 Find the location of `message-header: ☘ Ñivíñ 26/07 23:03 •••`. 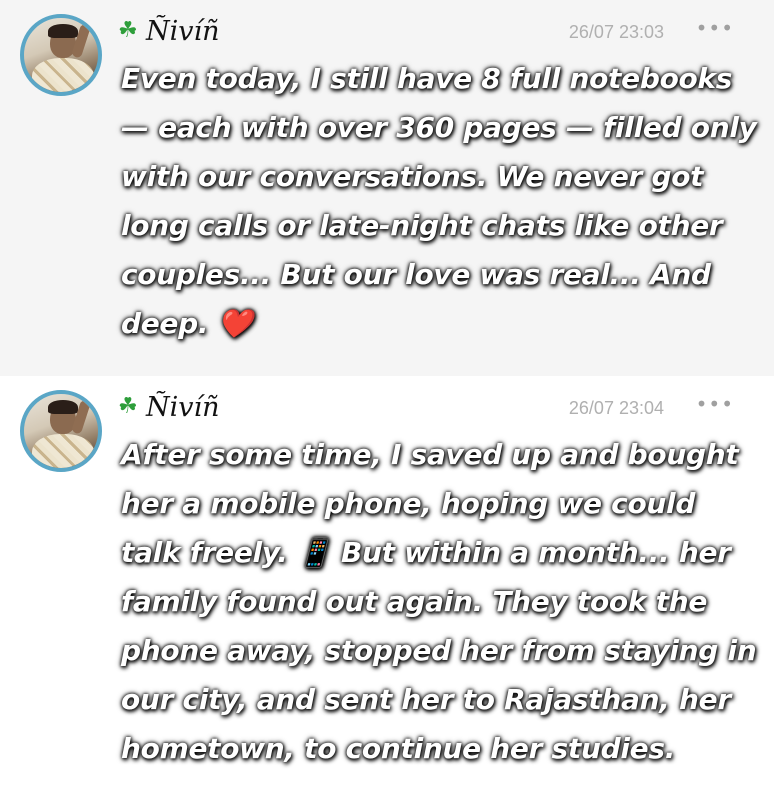

message-header: ☘ Ñivíñ 26/07 23:03 ••• is located at coordinates (426, 32).